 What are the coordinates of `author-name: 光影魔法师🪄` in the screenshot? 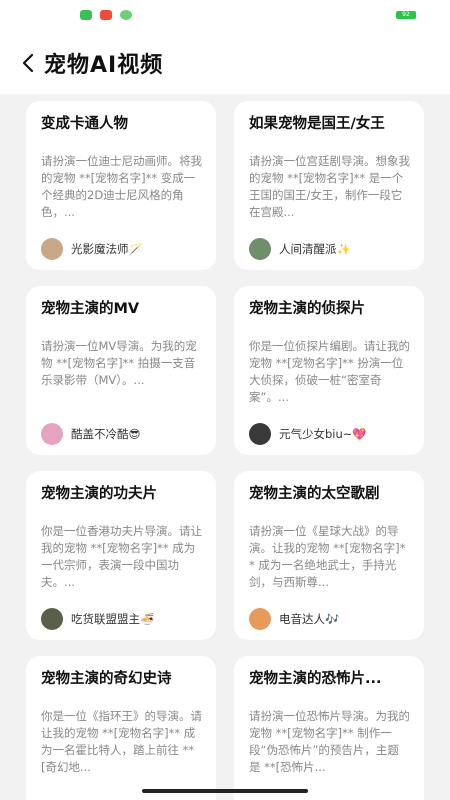 It's located at (107, 249).